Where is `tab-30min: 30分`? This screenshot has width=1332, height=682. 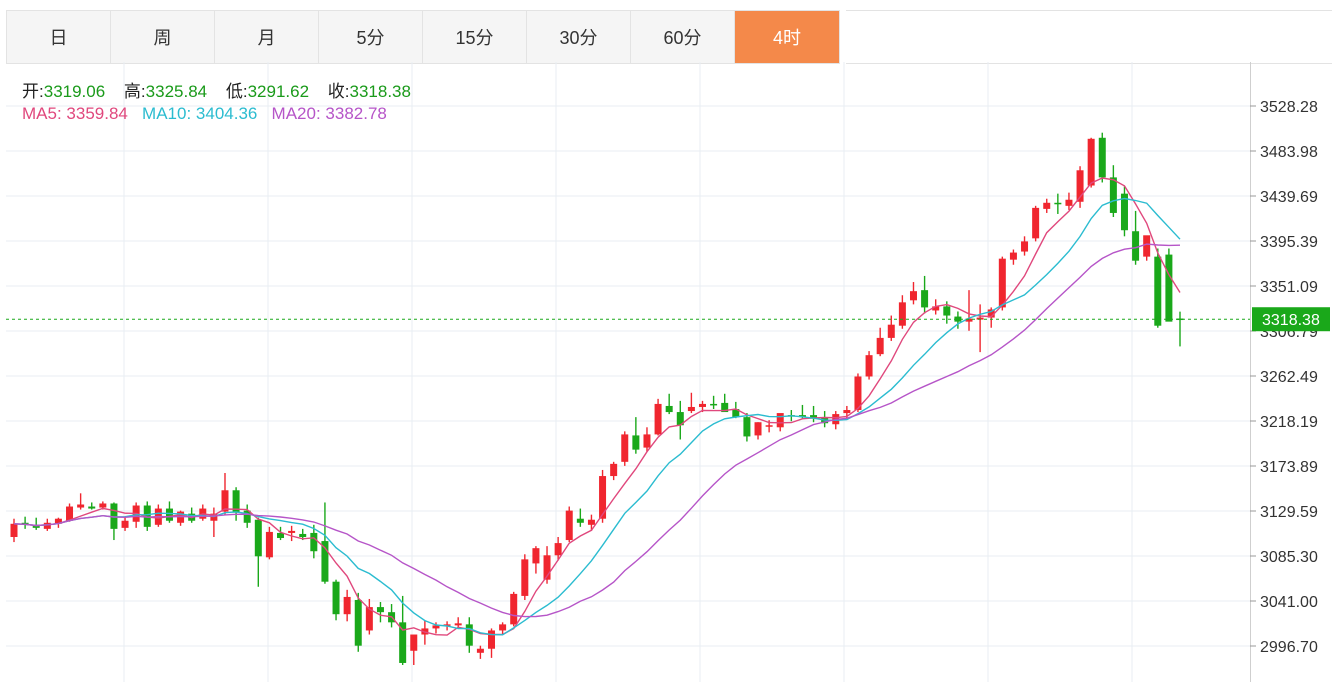 tab-30min: 30分 is located at coordinates (579, 37).